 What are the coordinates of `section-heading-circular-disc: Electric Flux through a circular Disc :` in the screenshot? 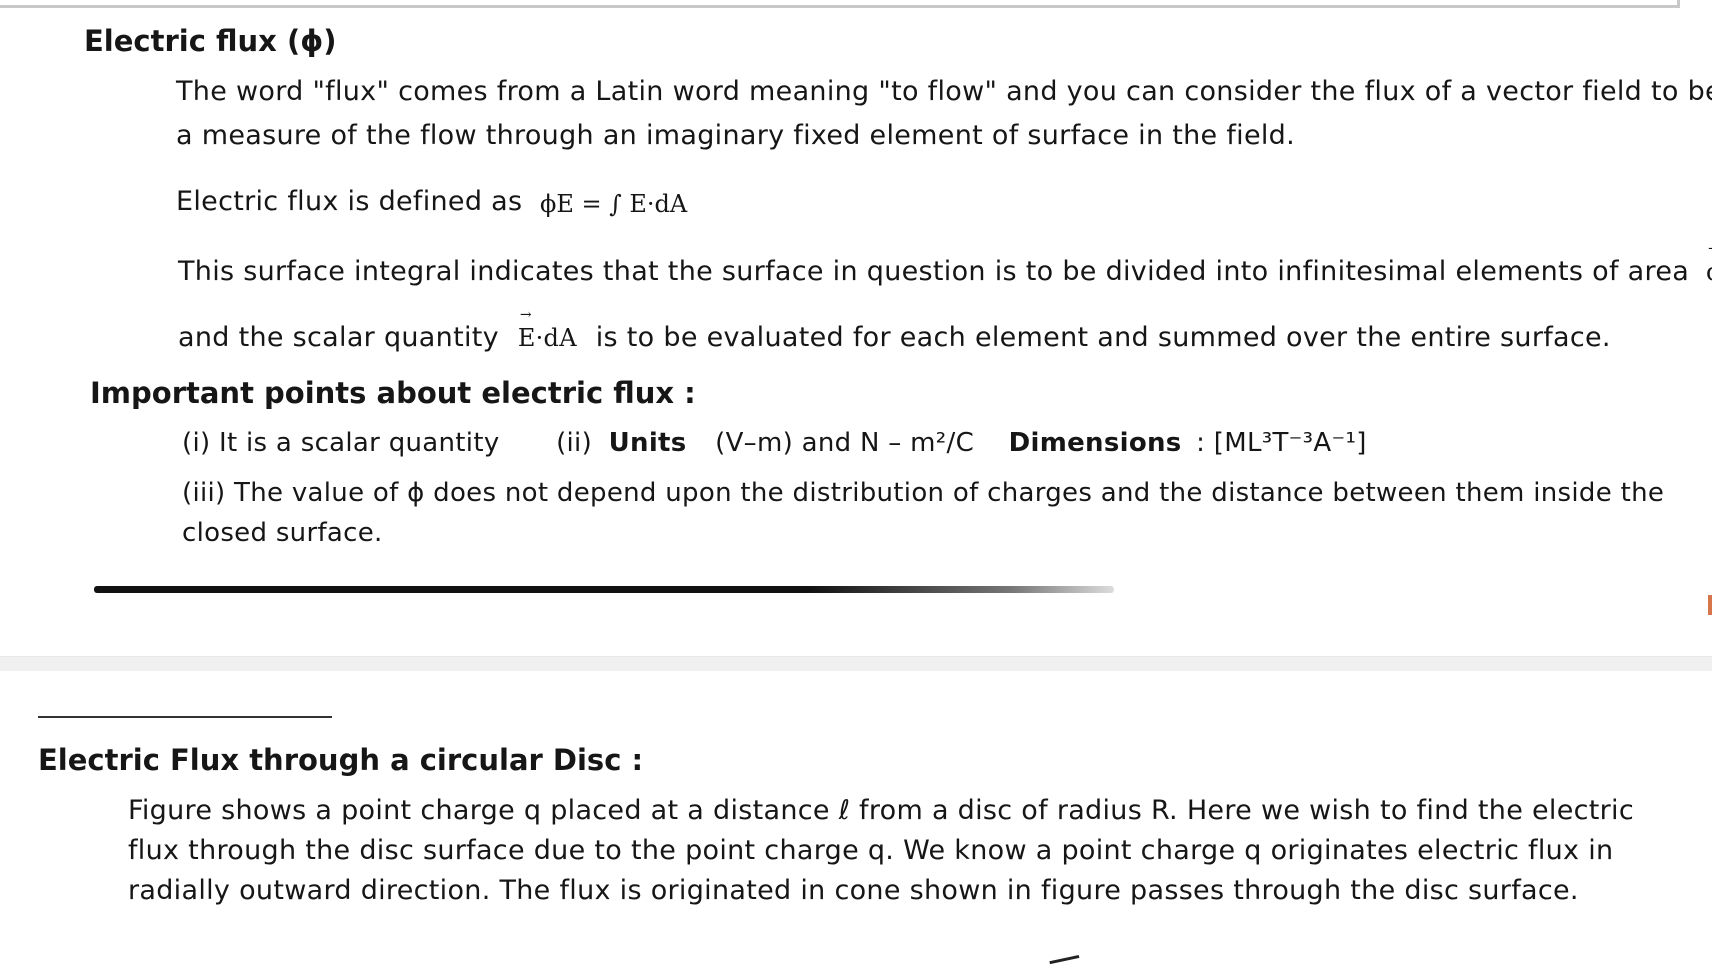 It's located at (341, 760).